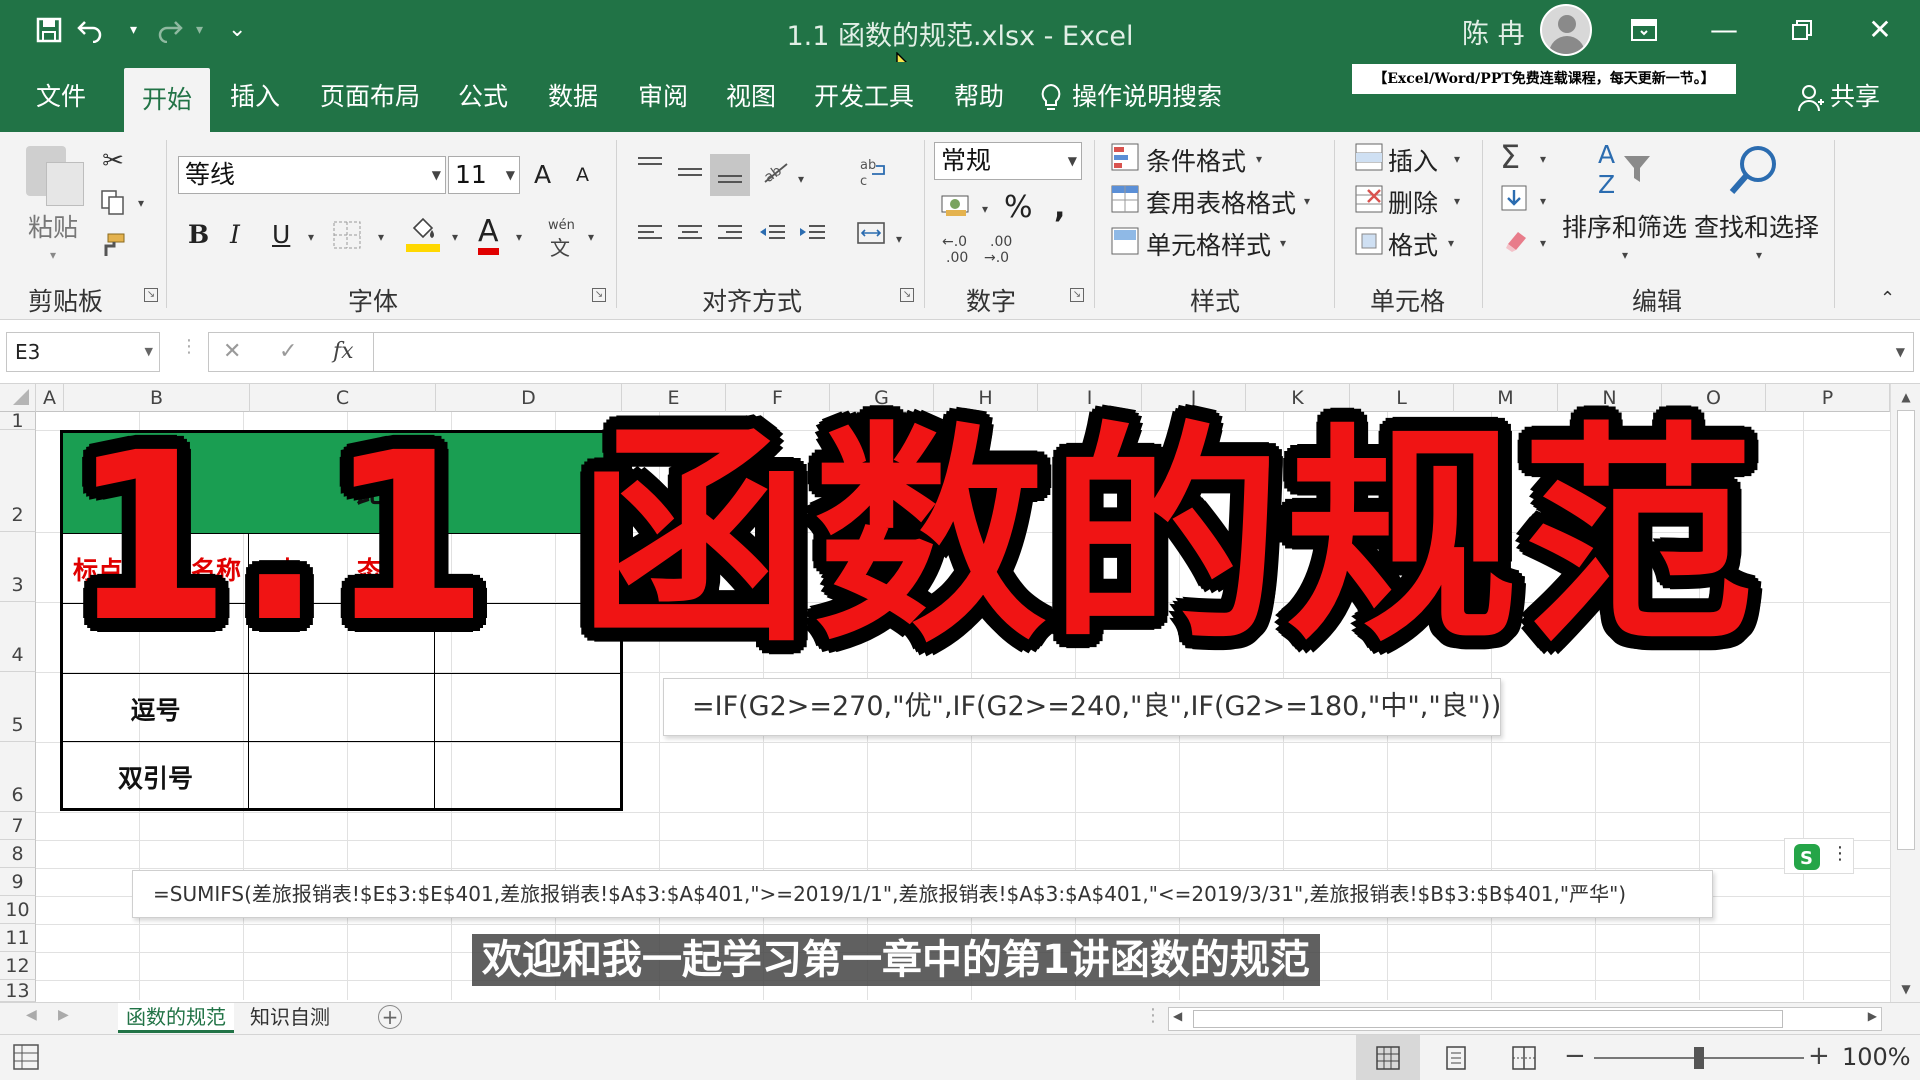  I want to click on collapse-ribbon-icon: ⌃, so click(1887, 299).